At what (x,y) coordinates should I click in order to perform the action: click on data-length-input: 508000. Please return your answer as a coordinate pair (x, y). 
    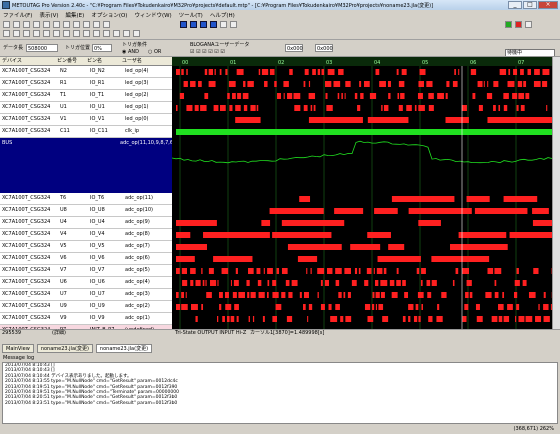
    Looking at the image, I should click on (42, 48).